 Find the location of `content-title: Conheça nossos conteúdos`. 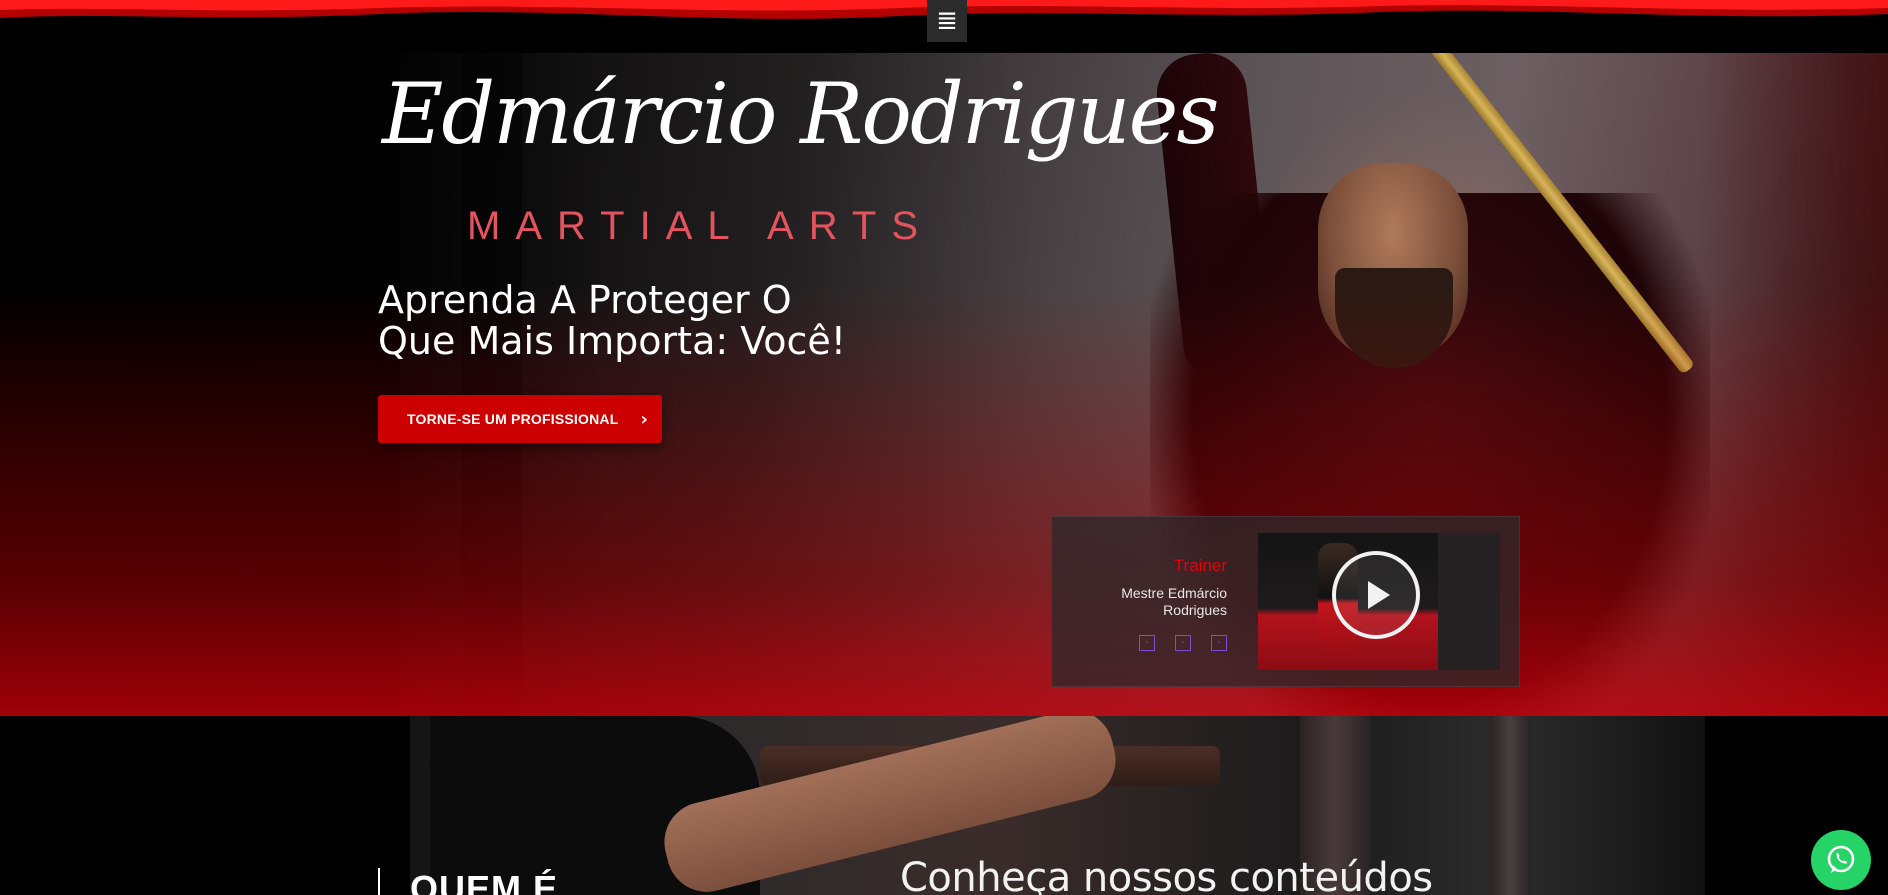

content-title: Conheça nossos conteúdos is located at coordinates (1166, 875).